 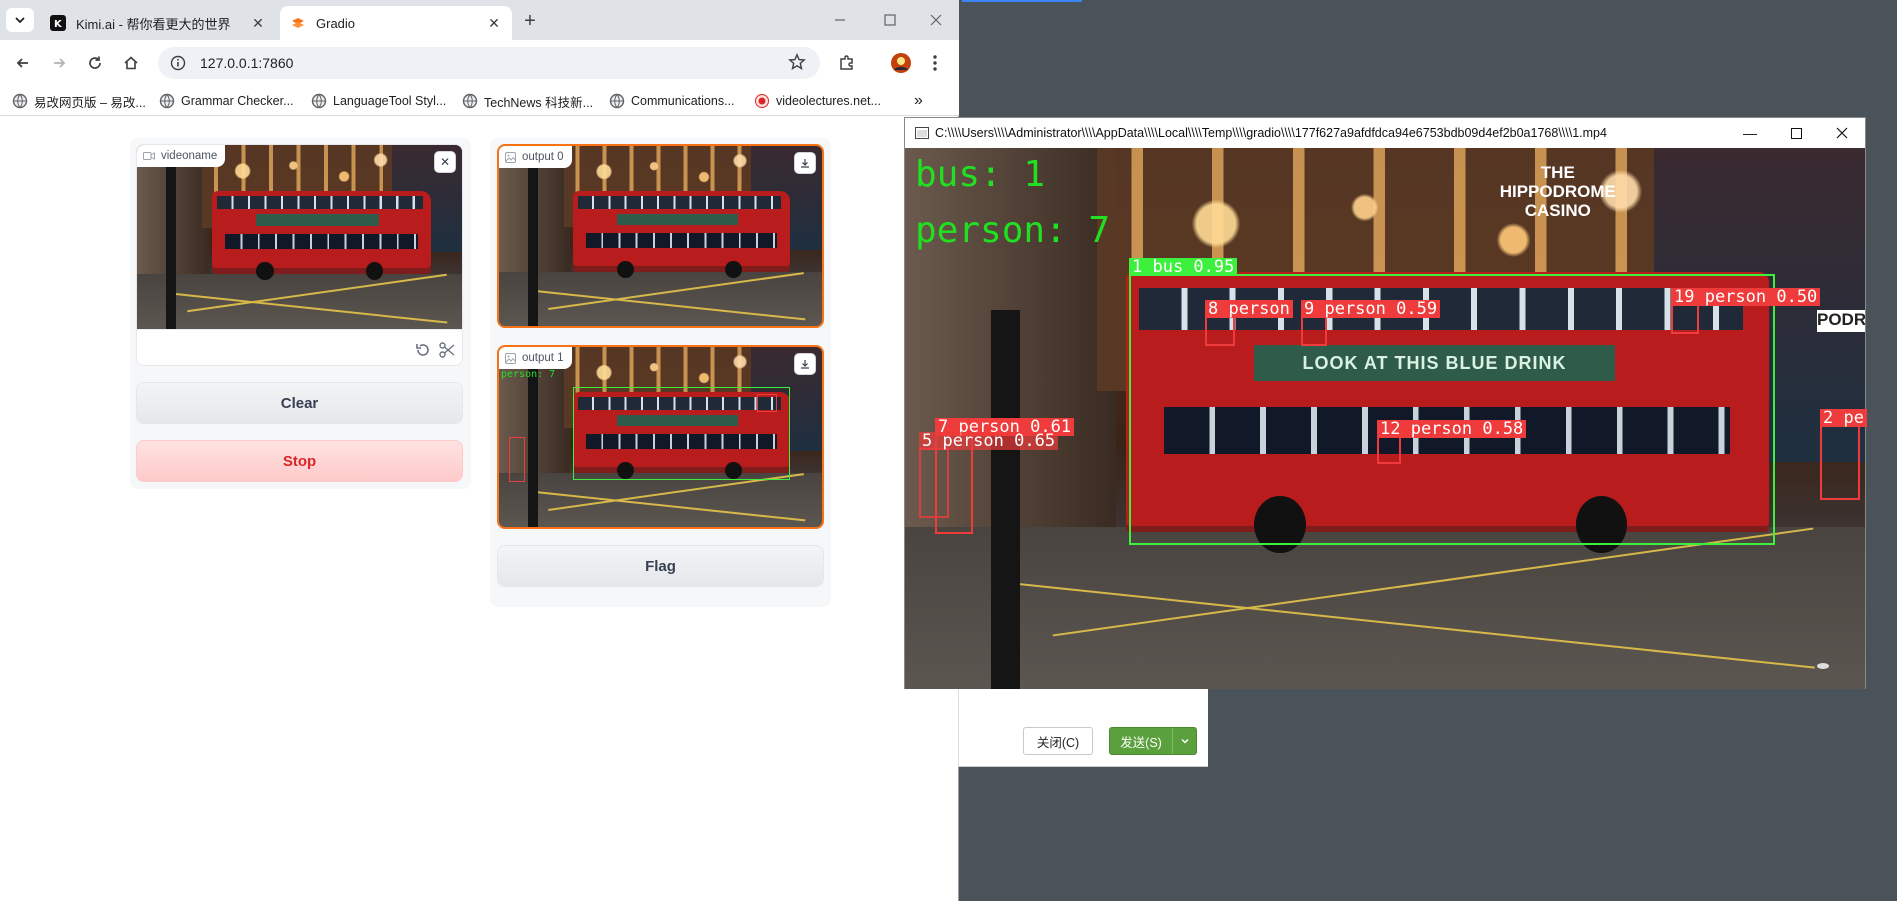 I want to click on taskbar-highlight, so click(x=1022, y=1).